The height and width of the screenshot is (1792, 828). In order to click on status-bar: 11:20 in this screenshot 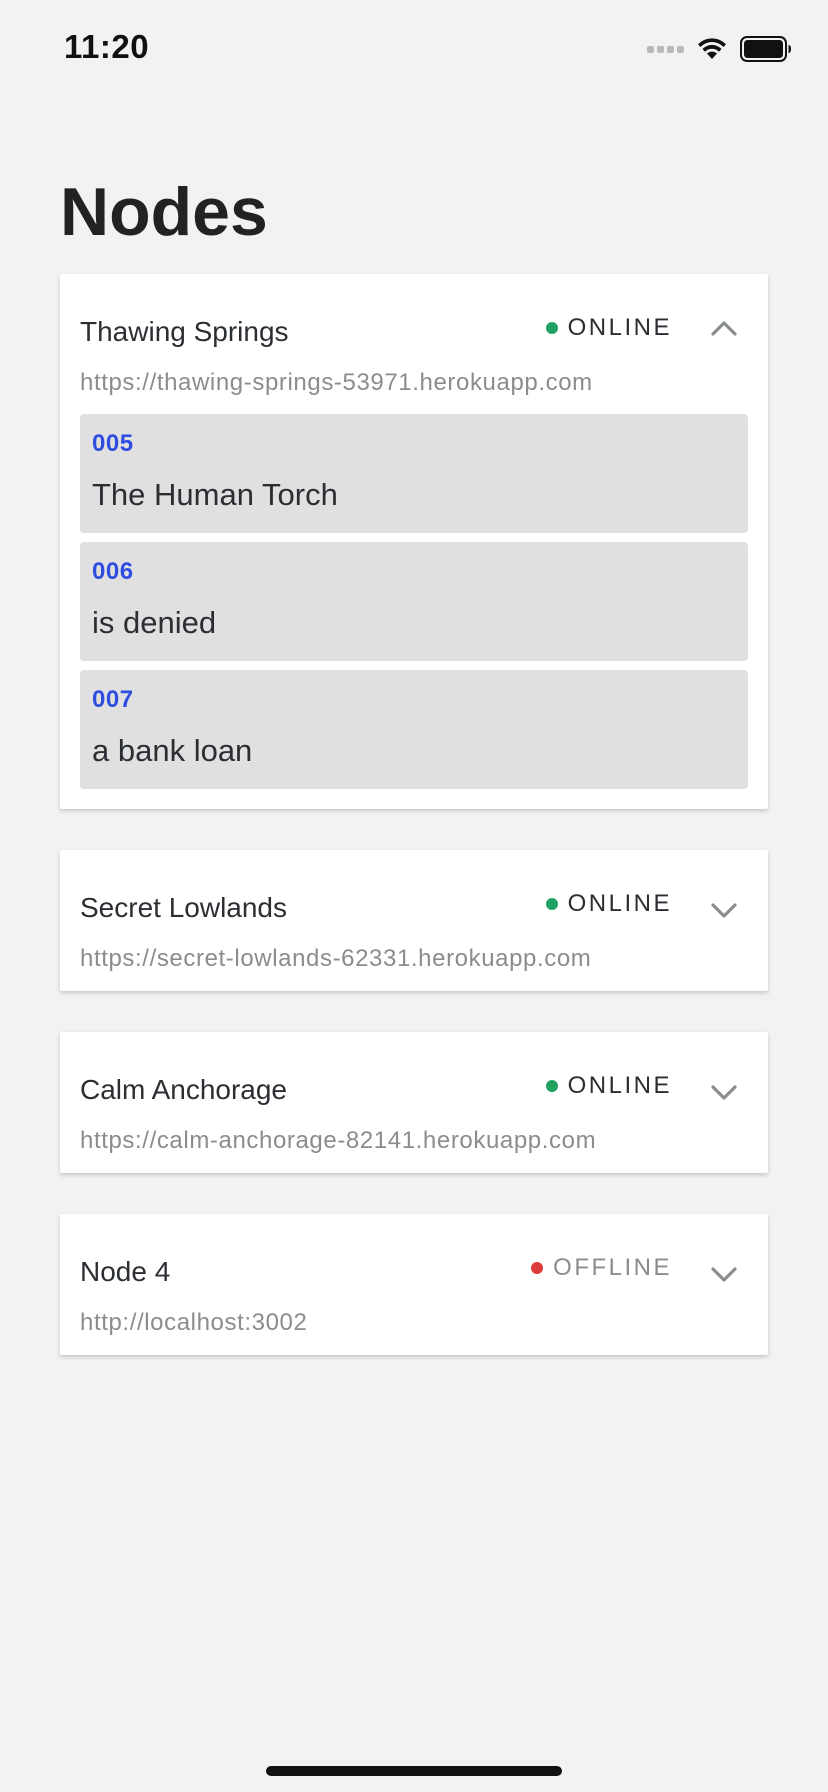, I will do `click(414, 50)`.